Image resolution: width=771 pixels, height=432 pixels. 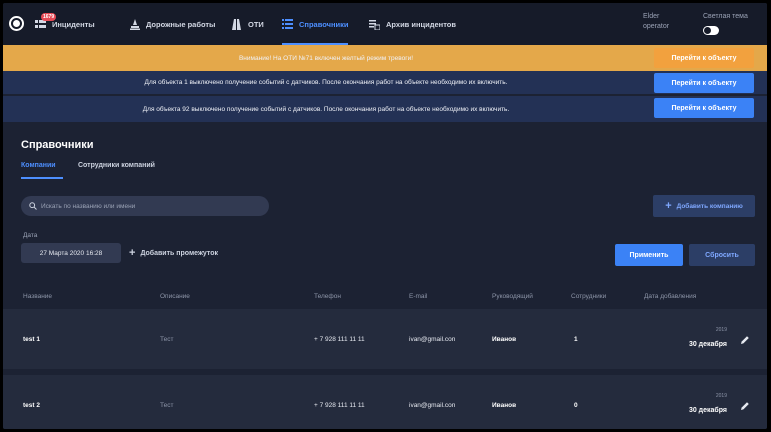 I want to click on add-company-label: Добавить компанию, so click(x=709, y=206).